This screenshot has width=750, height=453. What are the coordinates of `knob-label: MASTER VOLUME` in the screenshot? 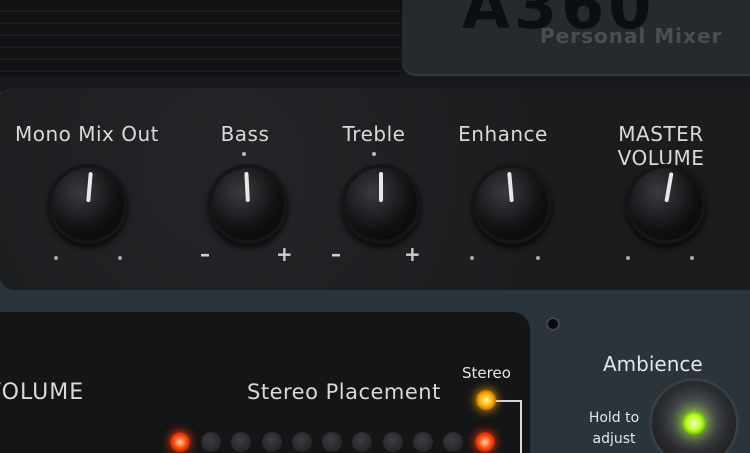 It's located at (661, 146).